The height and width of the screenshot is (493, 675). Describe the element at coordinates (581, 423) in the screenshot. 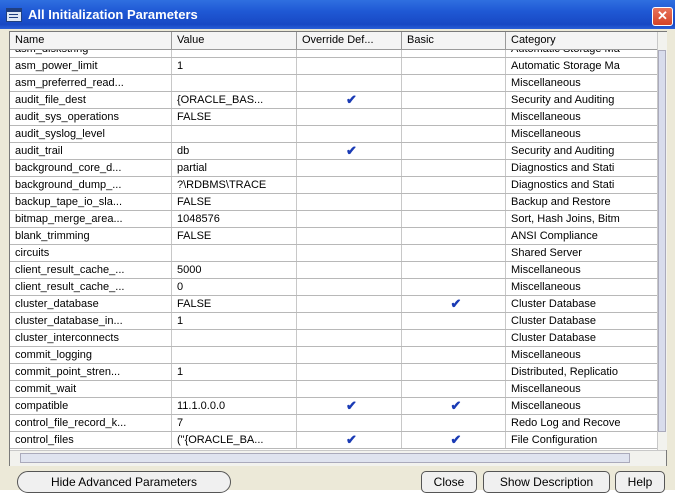

I see `category-cell: Redo Log and Recove` at that location.